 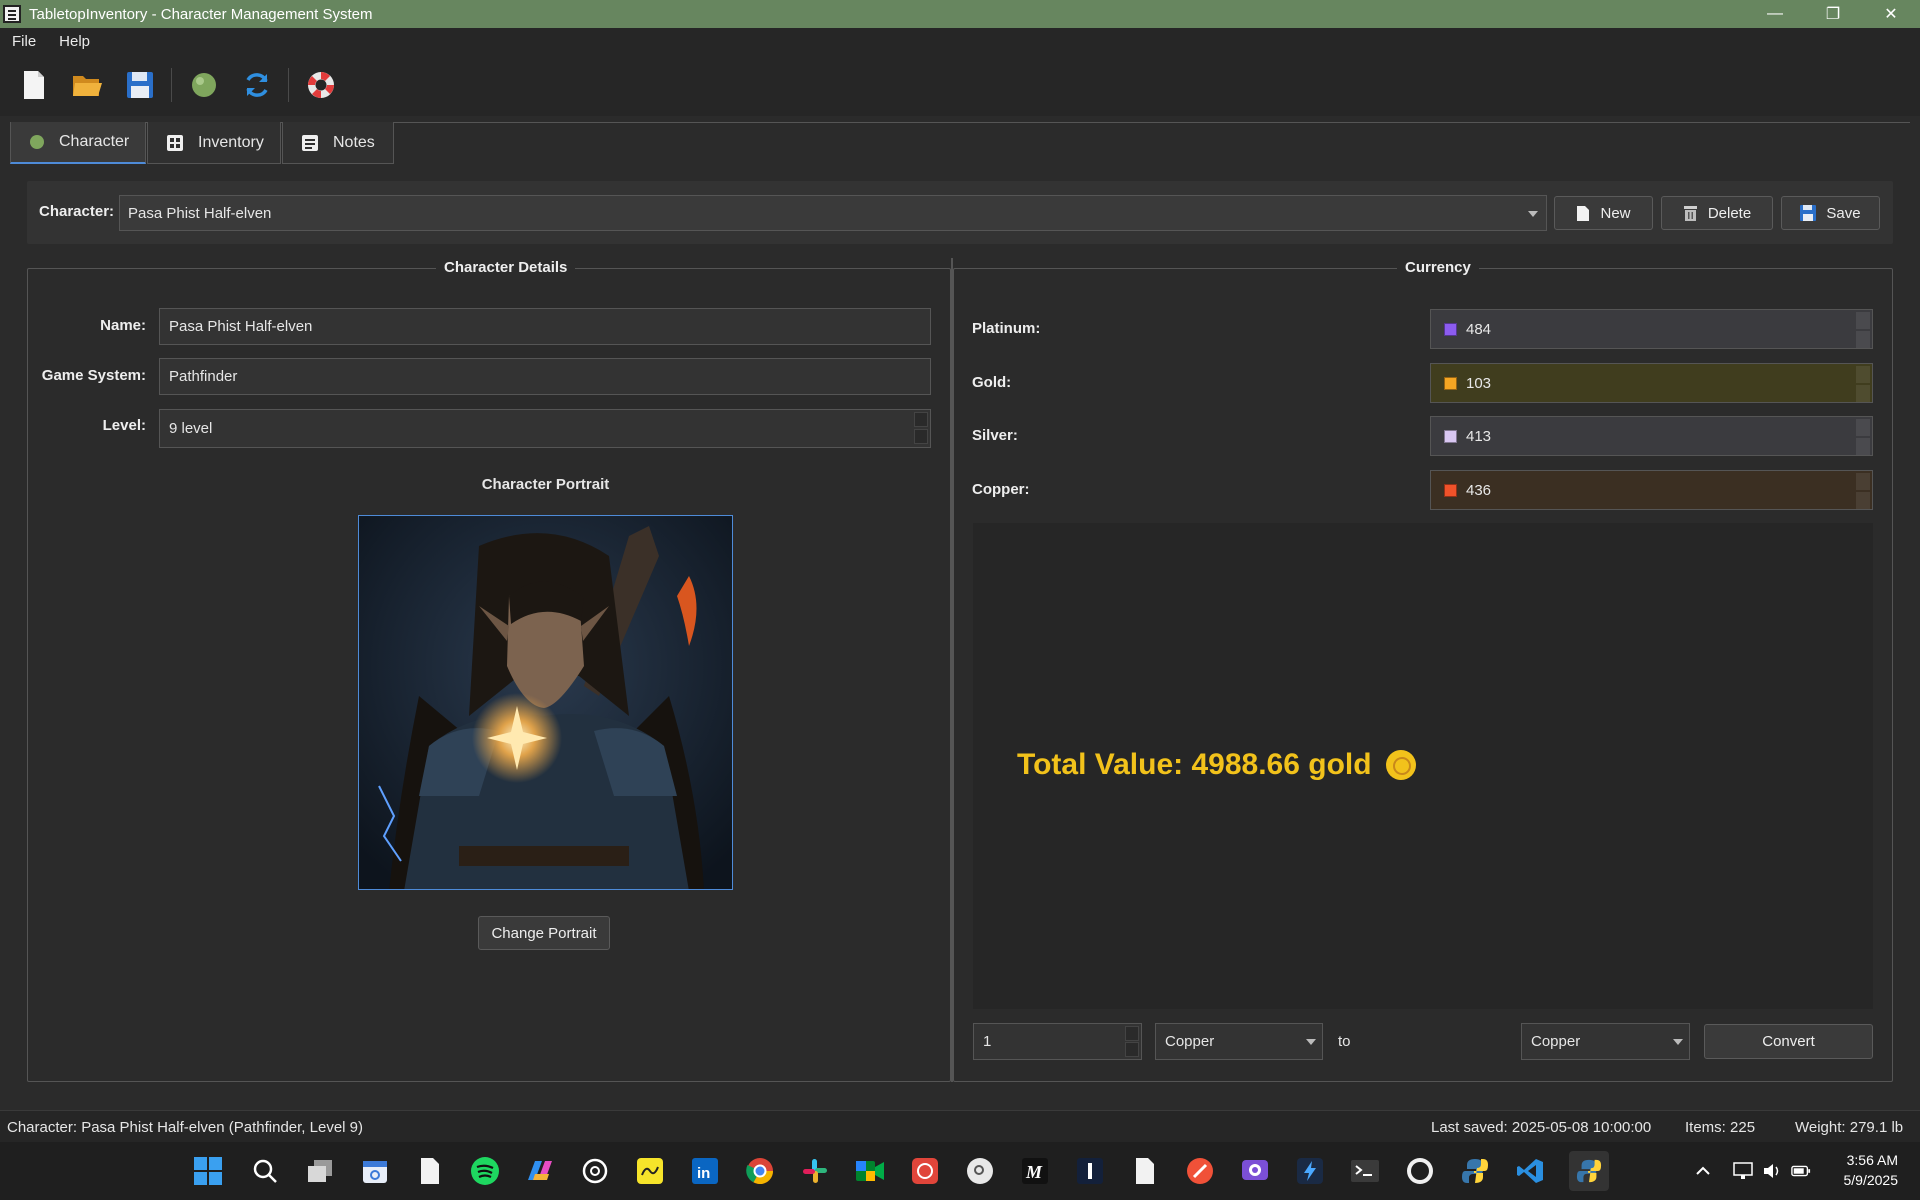 What do you see at coordinates (1863, 339) in the screenshot?
I see `platinum-spin-down` at bounding box center [1863, 339].